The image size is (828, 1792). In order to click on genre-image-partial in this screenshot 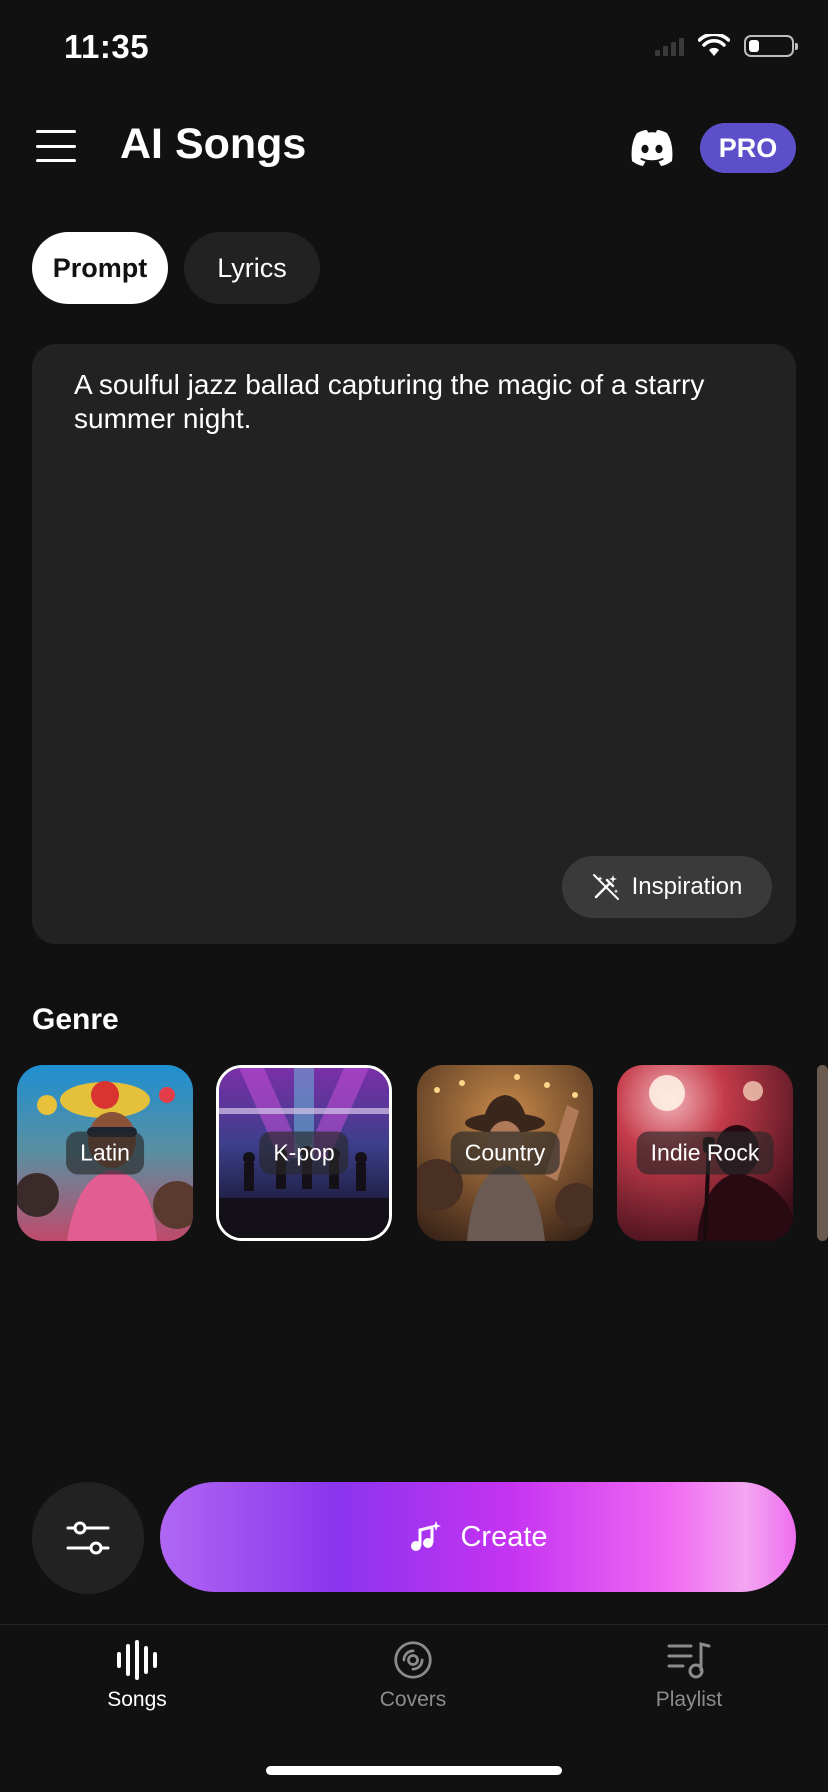, I will do `click(822, 1153)`.